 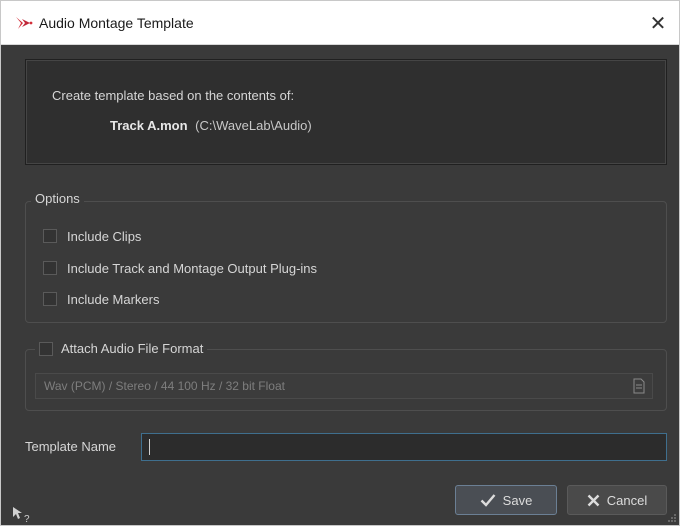 I want to click on cancel-button: Cancel, so click(x=617, y=500).